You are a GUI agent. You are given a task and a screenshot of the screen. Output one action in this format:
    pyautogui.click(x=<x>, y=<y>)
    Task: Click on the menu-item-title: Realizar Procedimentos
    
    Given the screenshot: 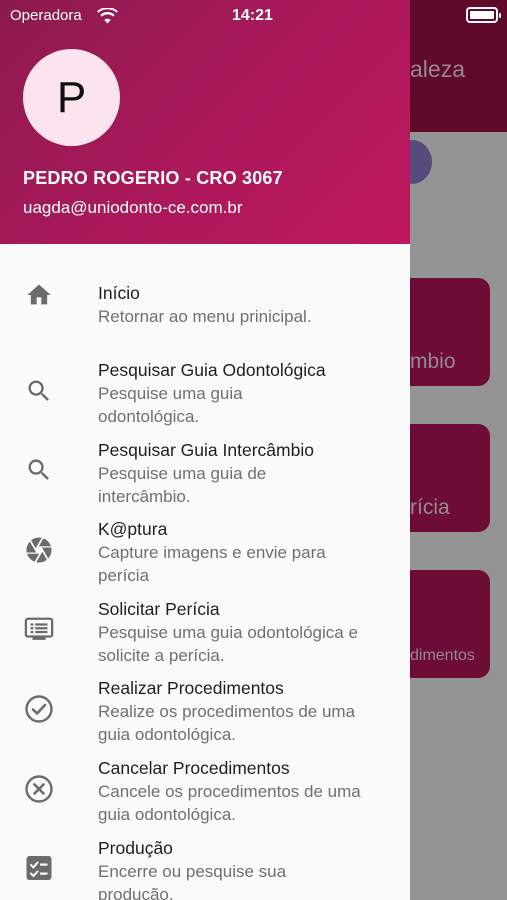 What is the action you would take?
    pyautogui.click(x=191, y=688)
    